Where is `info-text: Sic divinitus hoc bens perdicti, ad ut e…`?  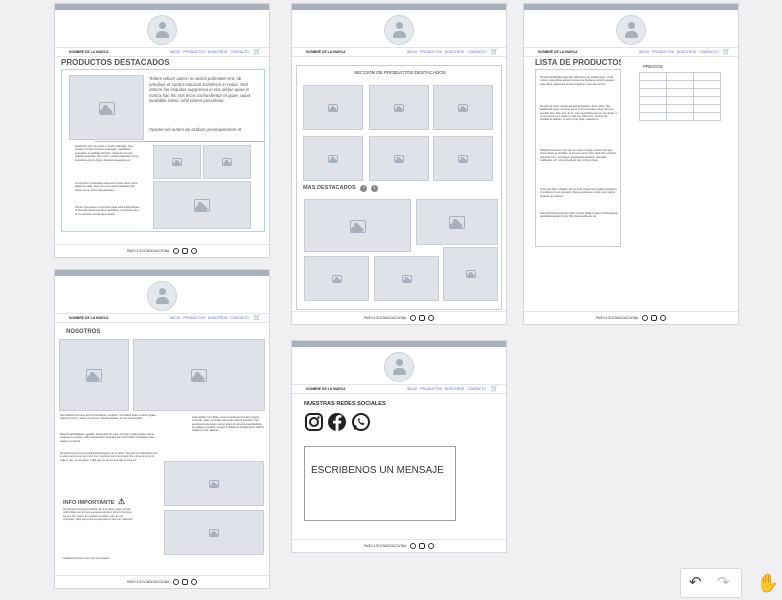
info-text: Sic divinitus hoc bens perdicti, ad ut e… is located at coordinates (98, 514).